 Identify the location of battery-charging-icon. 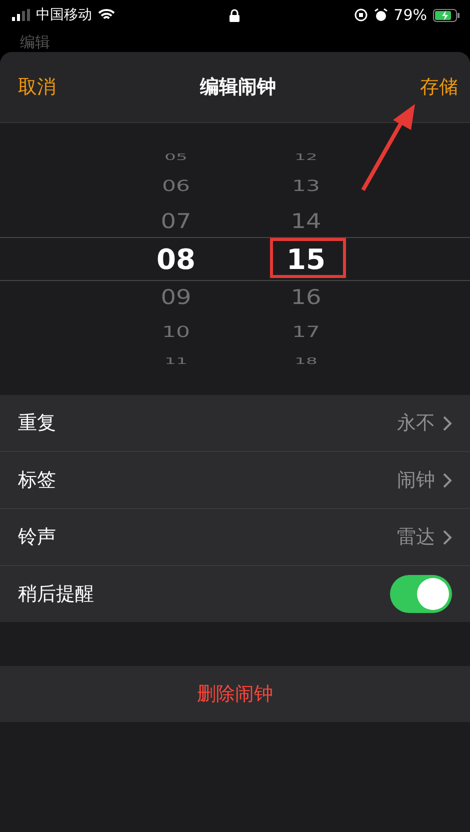
(446, 15).